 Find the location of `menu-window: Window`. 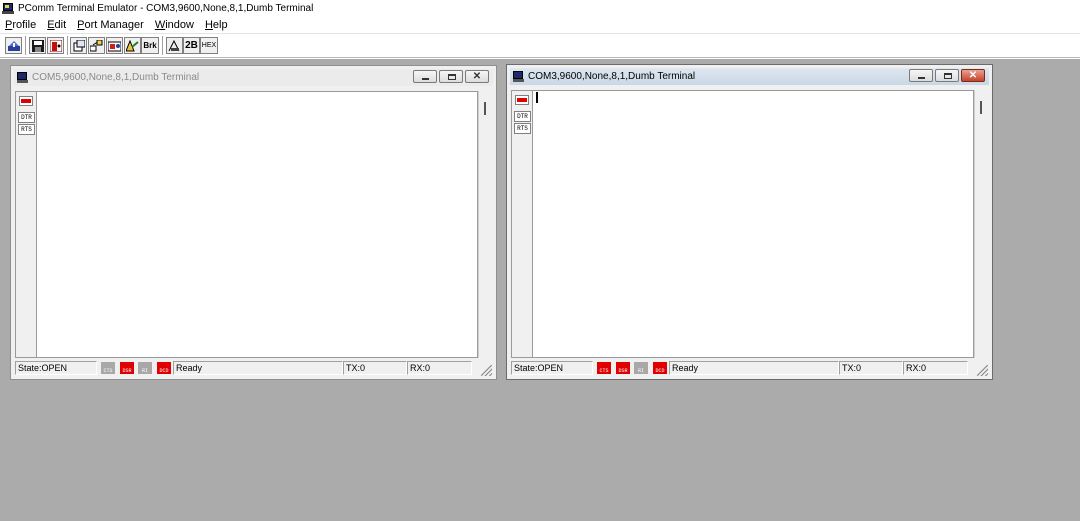

menu-window: Window is located at coordinates (174, 25).